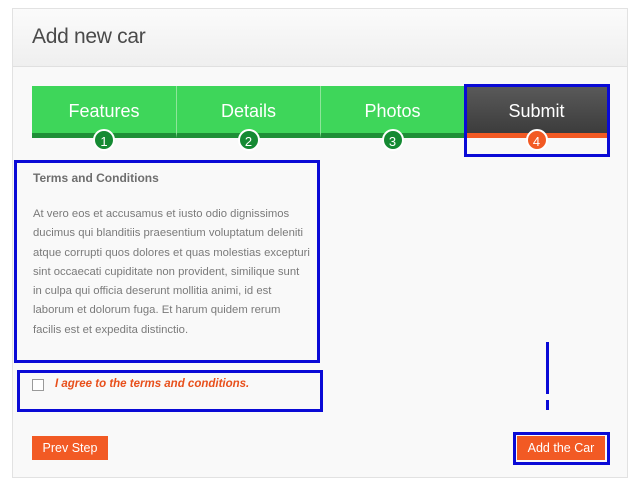  Describe the element at coordinates (248, 140) in the screenshot. I see `step-number: 2` at that location.